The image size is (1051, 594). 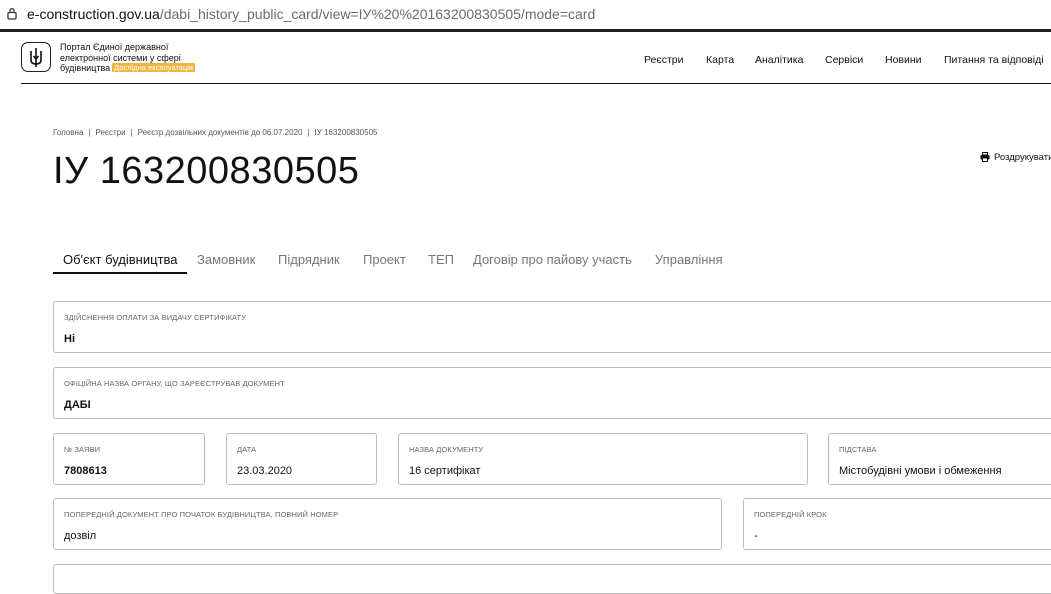 What do you see at coordinates (12, 16) in the screenshot?
I see `lock-icon` at bounding box center [12, 16].